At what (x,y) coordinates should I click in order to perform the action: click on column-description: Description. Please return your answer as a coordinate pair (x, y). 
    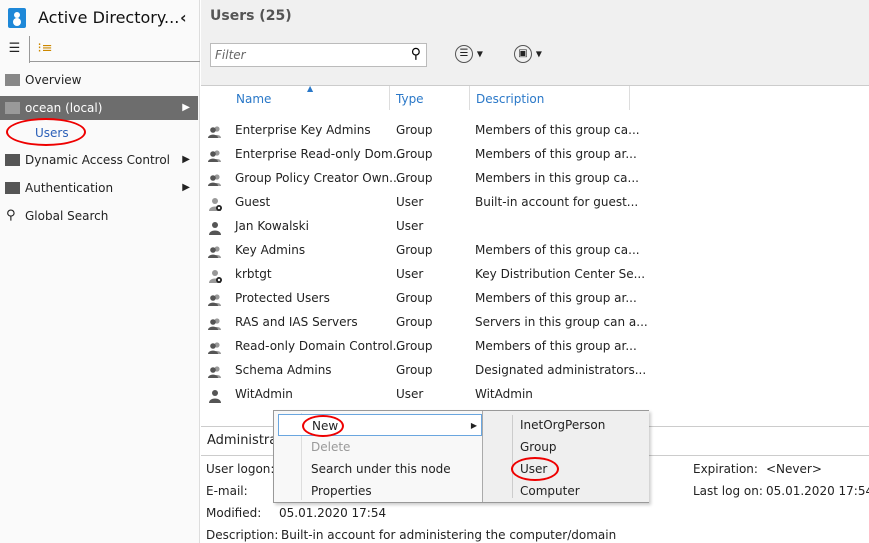
    Looking at the image, I should click on (510, 99).